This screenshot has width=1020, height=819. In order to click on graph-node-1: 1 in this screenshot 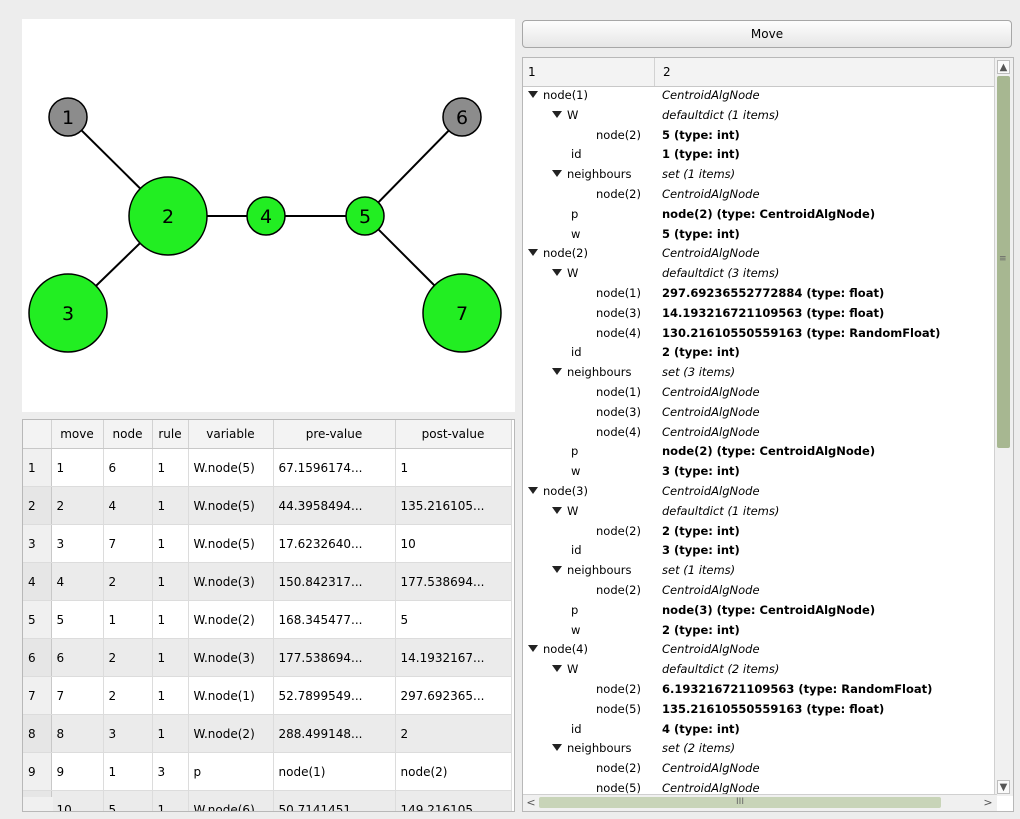, I will do `click(68, 117)`.